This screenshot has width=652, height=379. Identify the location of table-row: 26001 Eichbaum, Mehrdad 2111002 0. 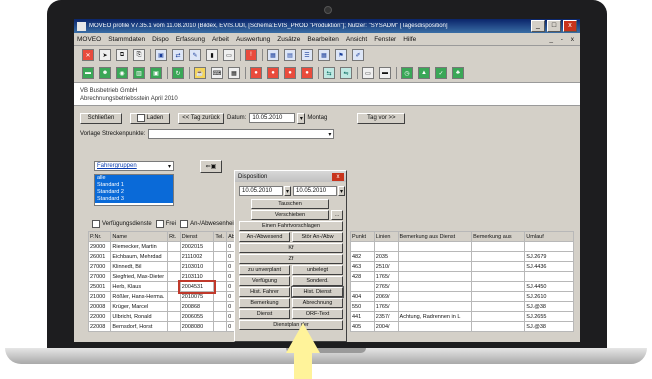
(162, 256).